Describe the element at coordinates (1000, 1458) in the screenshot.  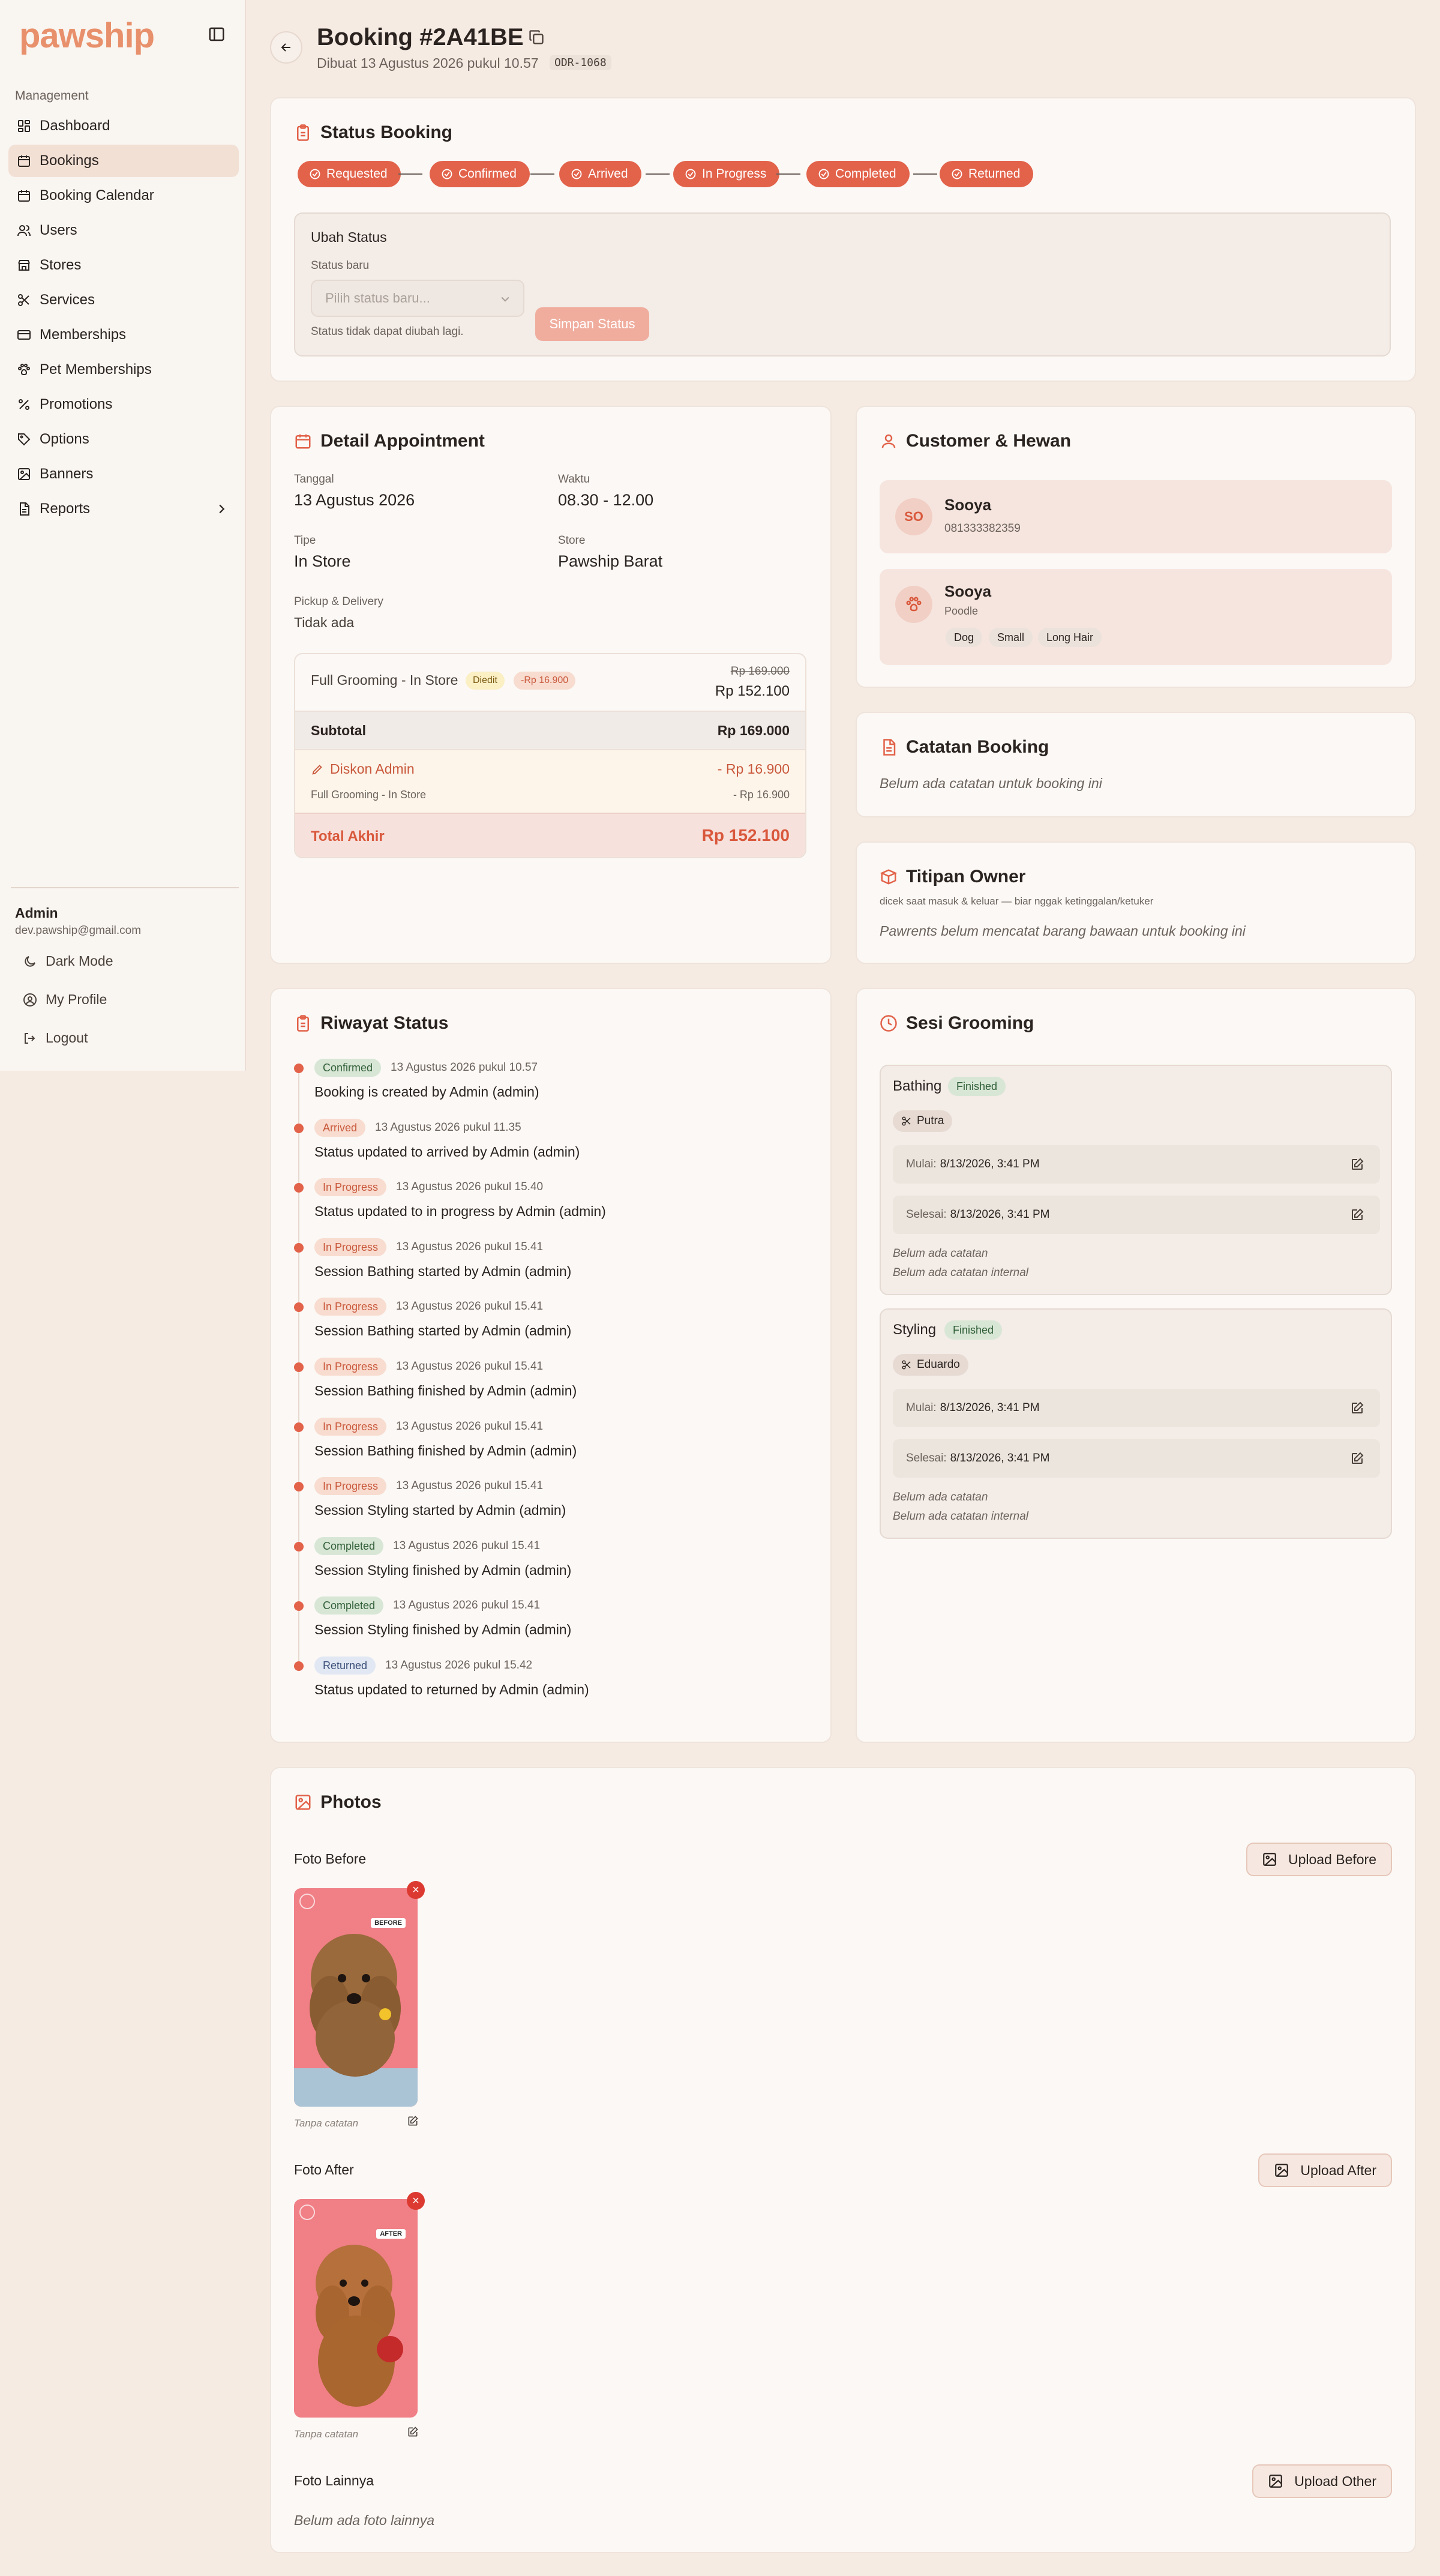
I see `end-time: 8/13/2026, 3:41 PM` at that location.